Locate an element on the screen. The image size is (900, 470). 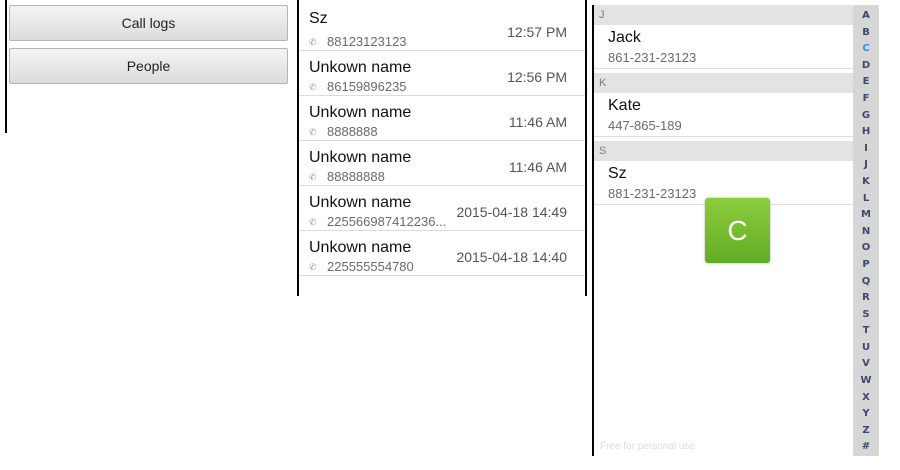
contact-row: Kate 447-865-189 is located at coordinates (723, 115).